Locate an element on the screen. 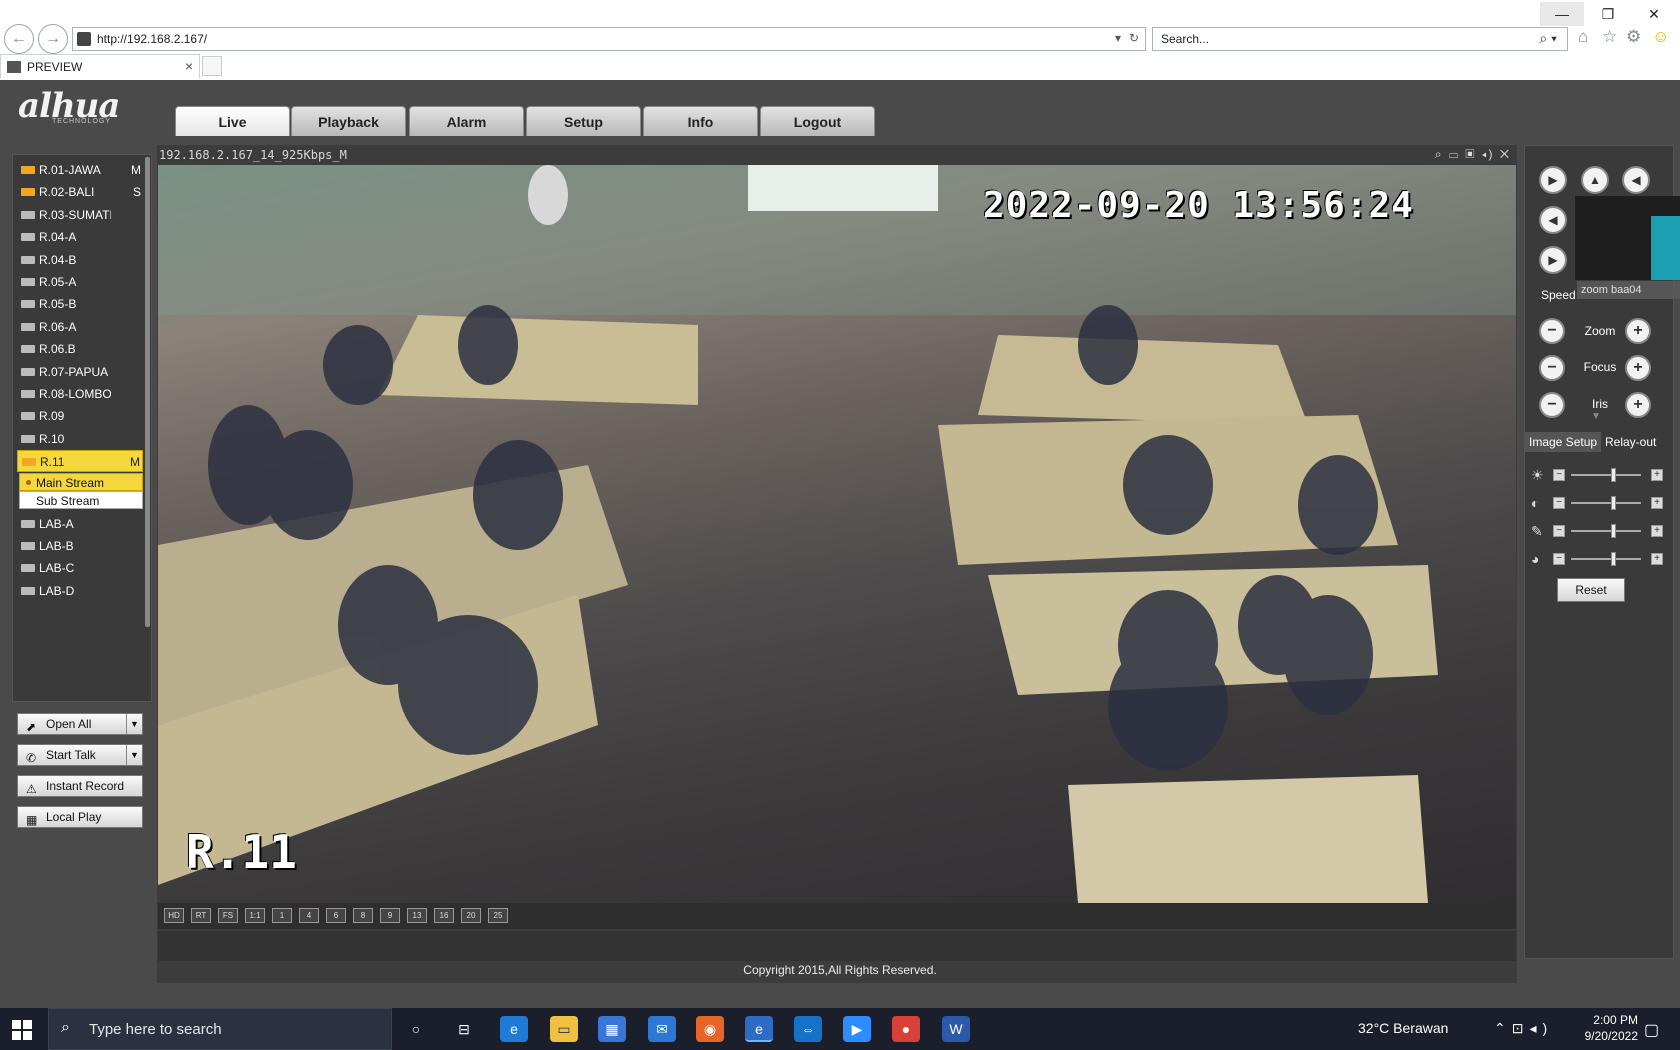  sub-stream-option: Sub Stream is located at coordinates (81, 499).